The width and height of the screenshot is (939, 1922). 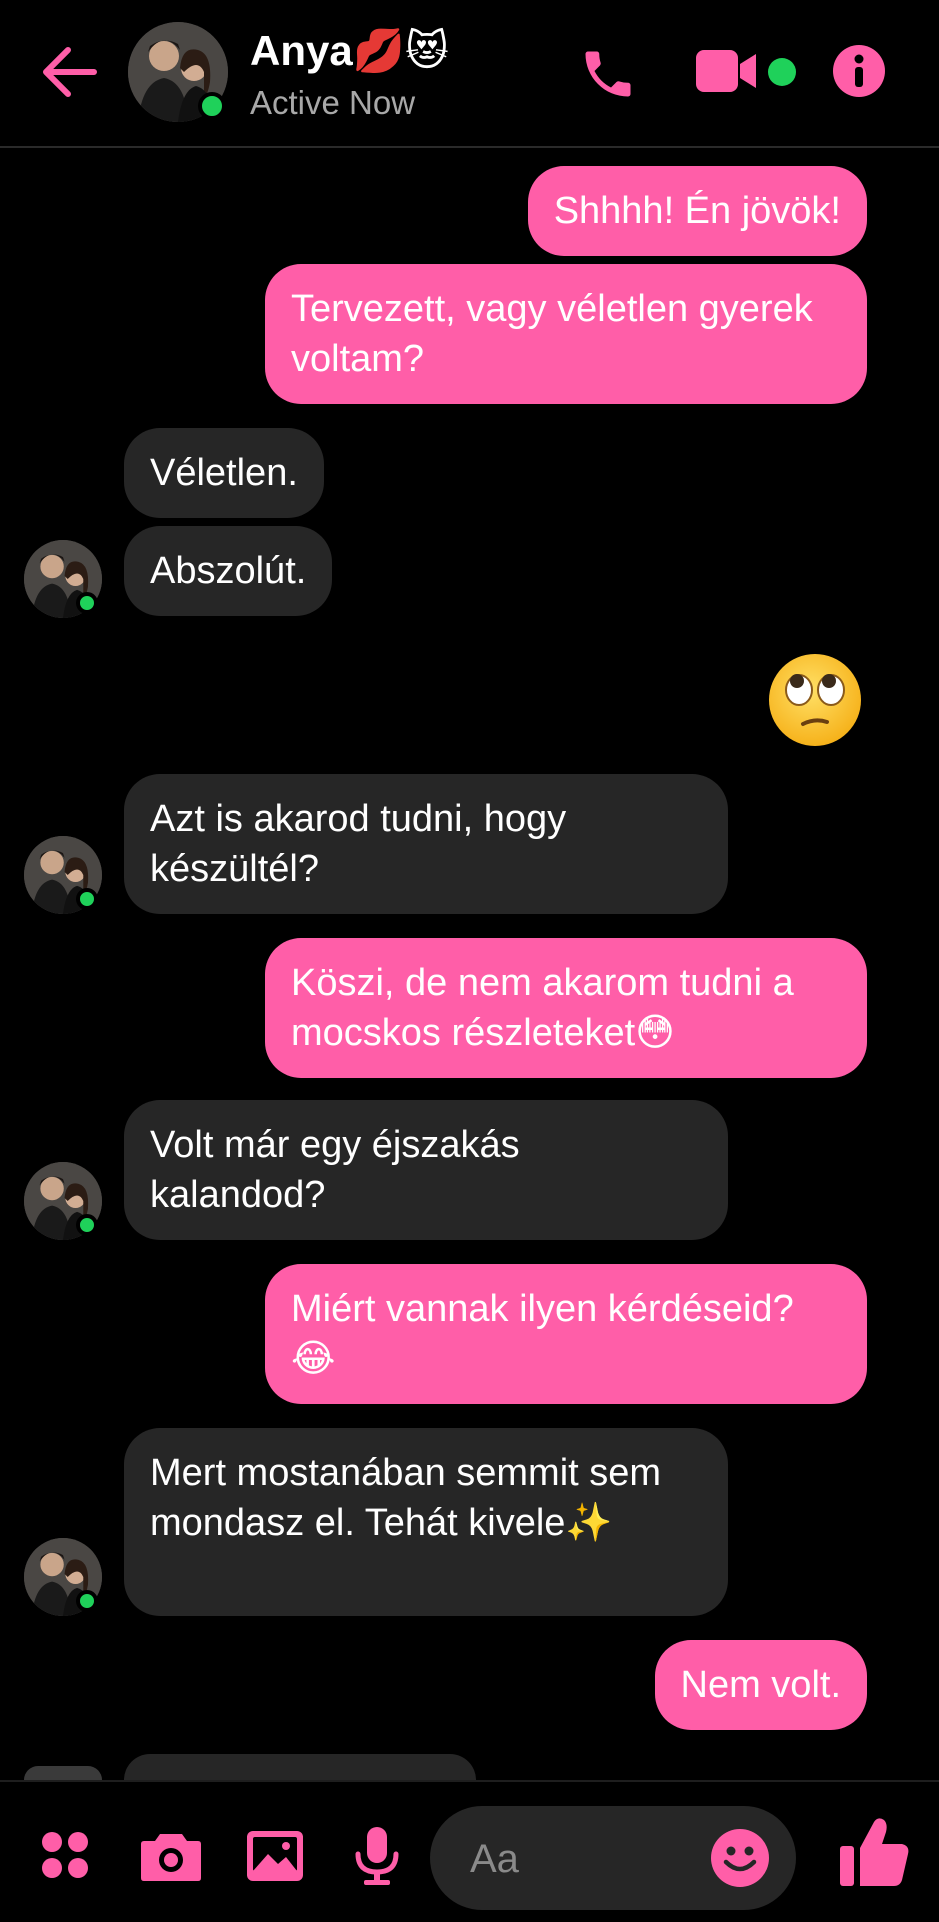 What do you see at coordinates (65, 1857) in the screenshot?
I see `menu-dots-icon` at bounding box center [65, 1857].